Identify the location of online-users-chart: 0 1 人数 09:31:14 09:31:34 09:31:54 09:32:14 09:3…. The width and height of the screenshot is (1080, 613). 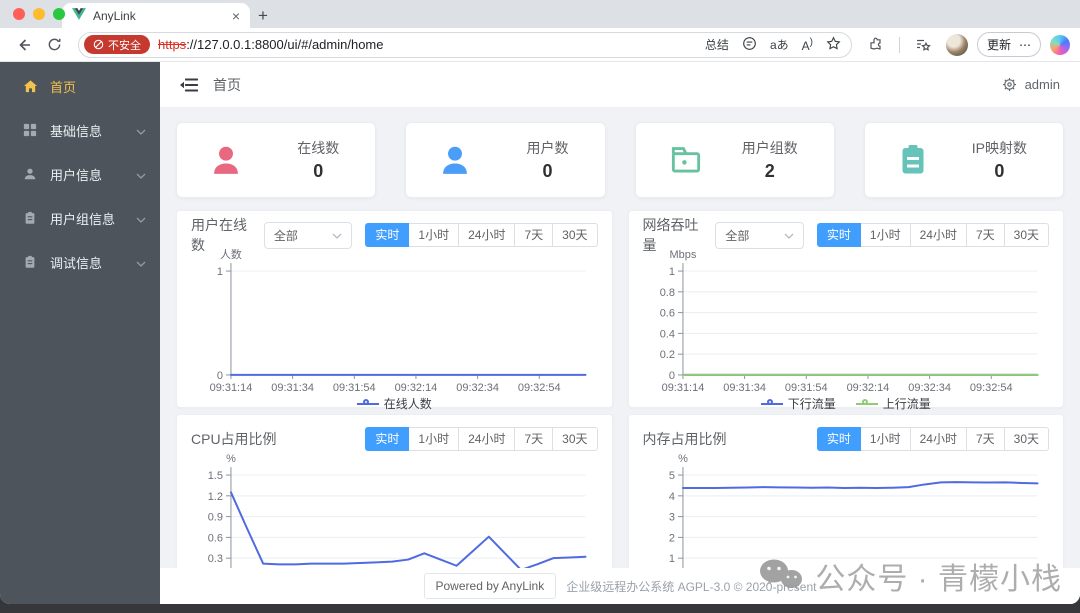
(398, 321).